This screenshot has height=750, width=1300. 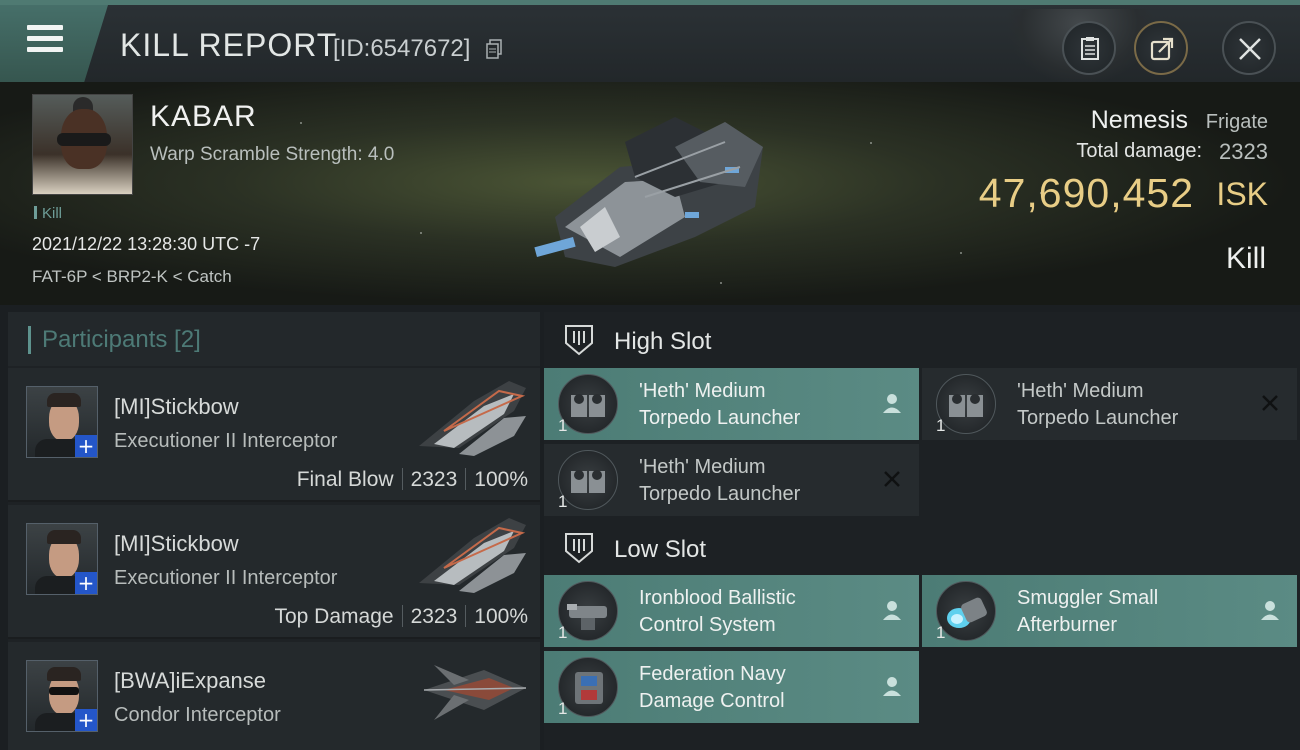 I want to click on participant-stats: Top Damage 2323 100%, so click(x=401, y=617).